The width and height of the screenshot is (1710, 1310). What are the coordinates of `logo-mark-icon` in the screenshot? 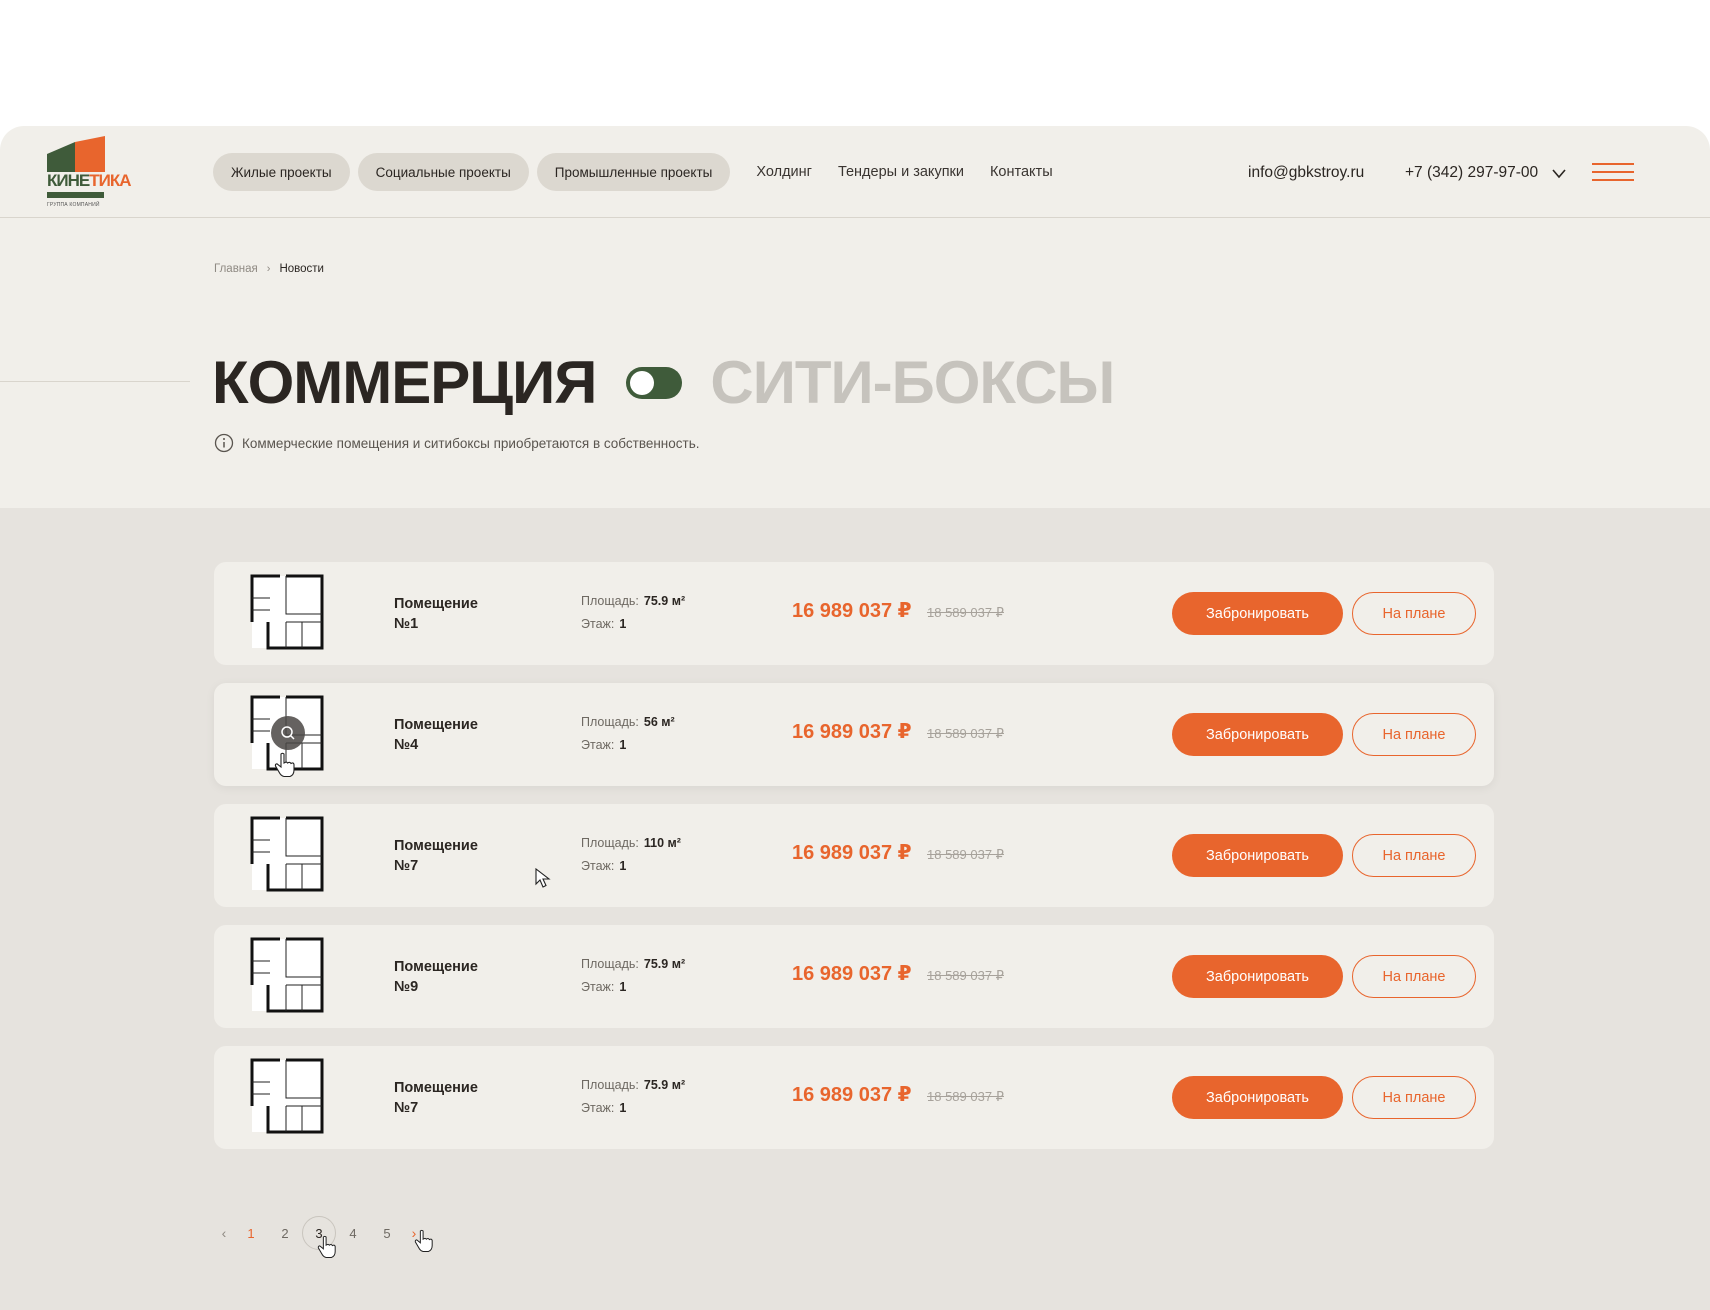 It's located at (76, 154).